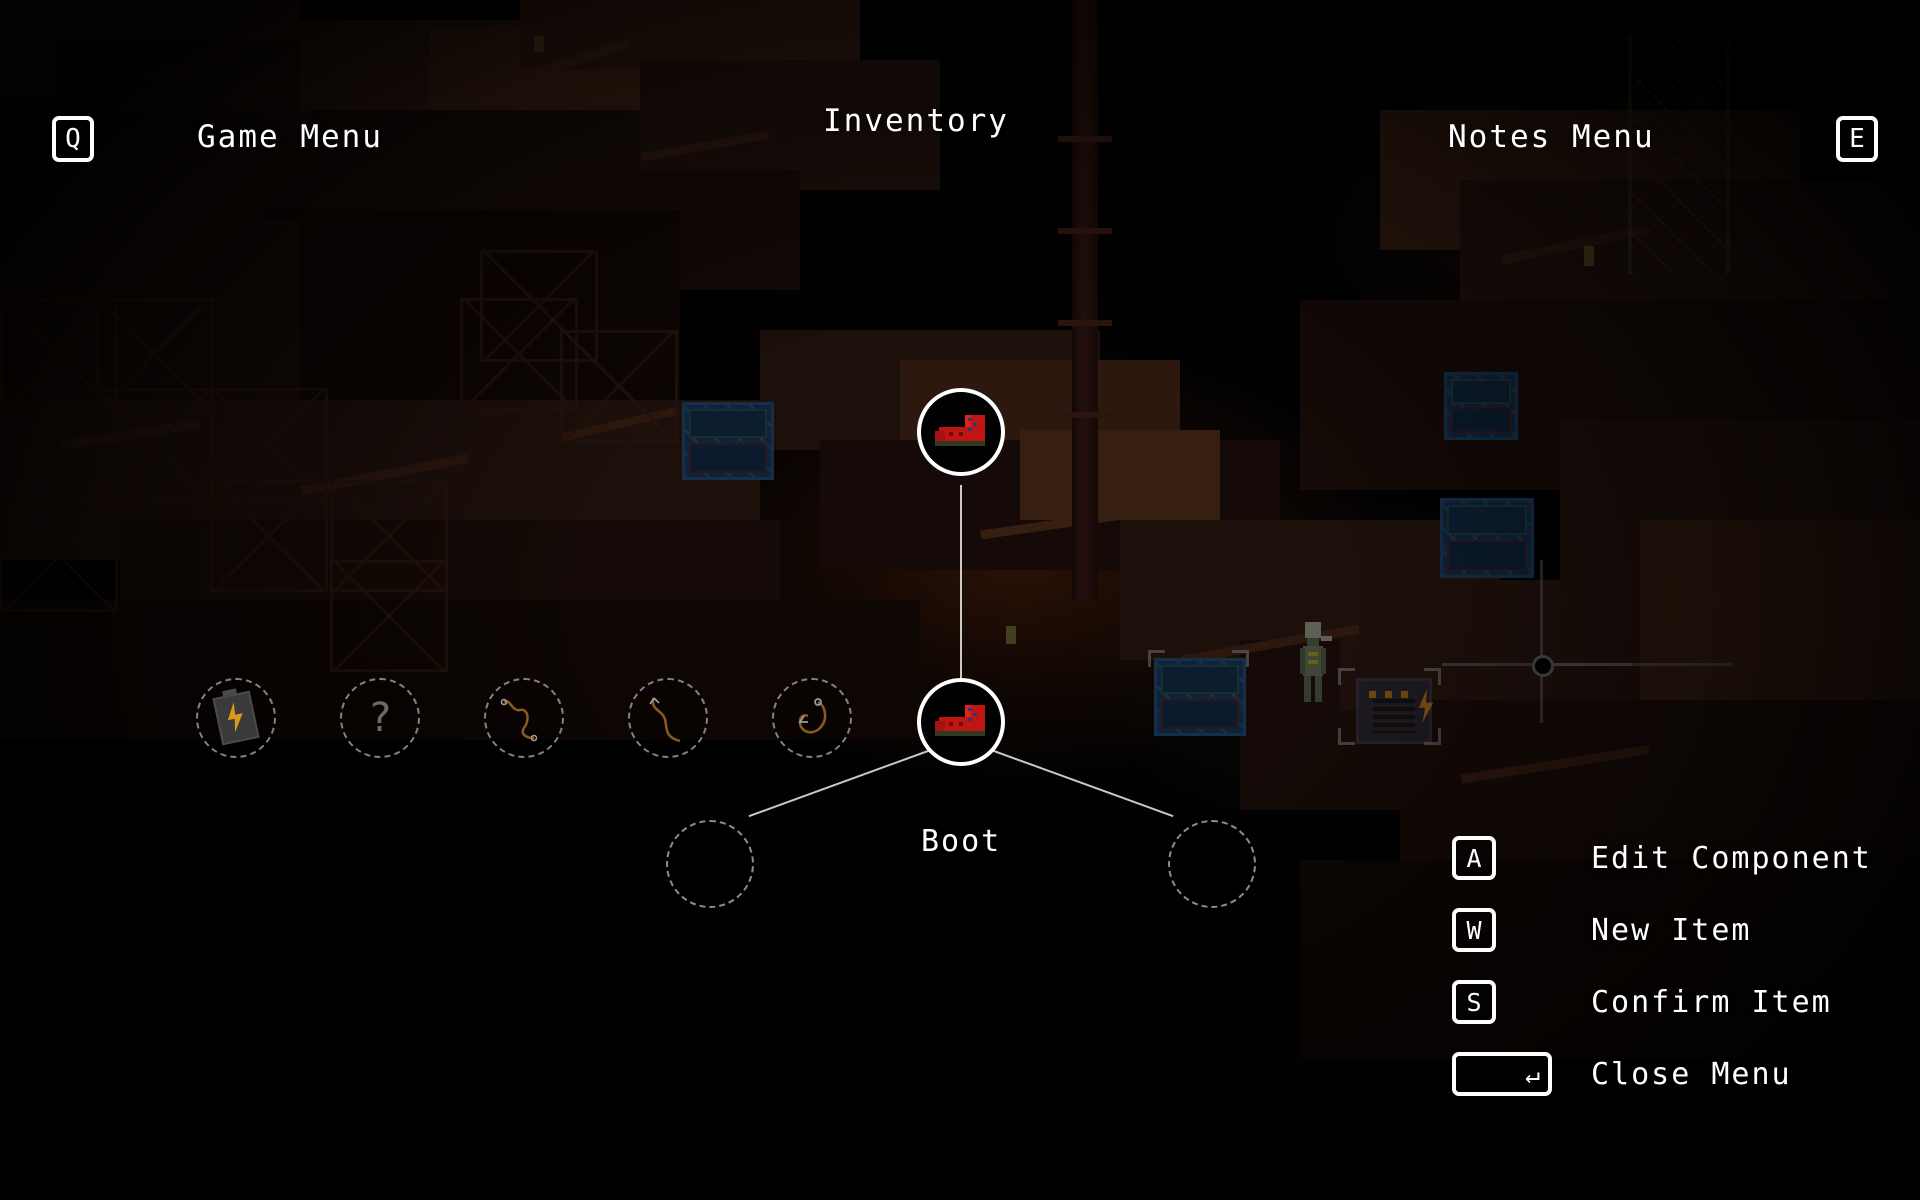 This screenshot has height=1200, width=1920. I want to click on hint-row-confirm-item: S Confirm Item, so click(1642, 1002).